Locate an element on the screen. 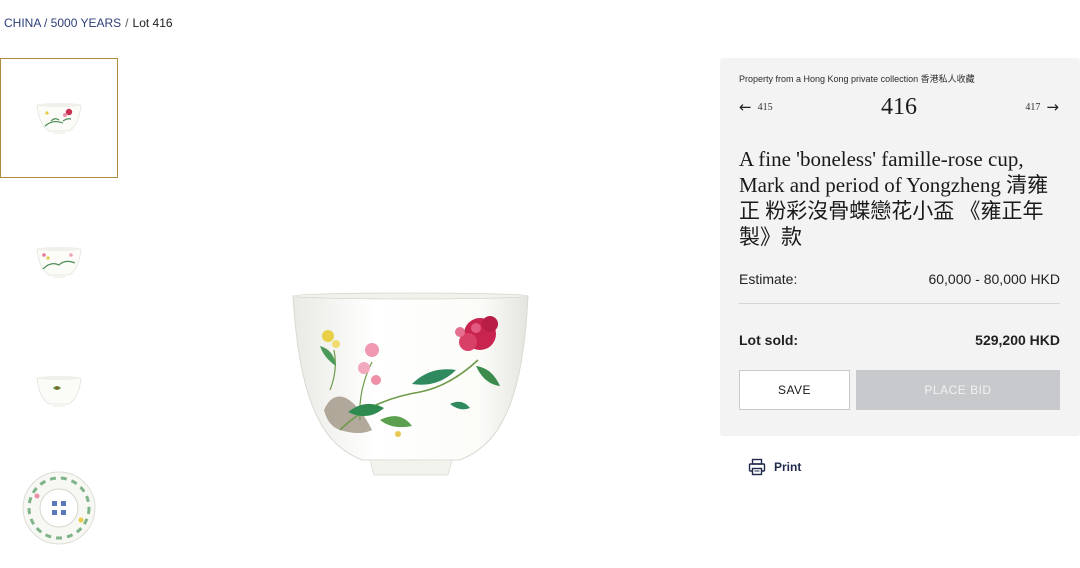 The width and height of the screenshot is (1080, 568). lot-number: 416 is located at coordinates (899, 107).